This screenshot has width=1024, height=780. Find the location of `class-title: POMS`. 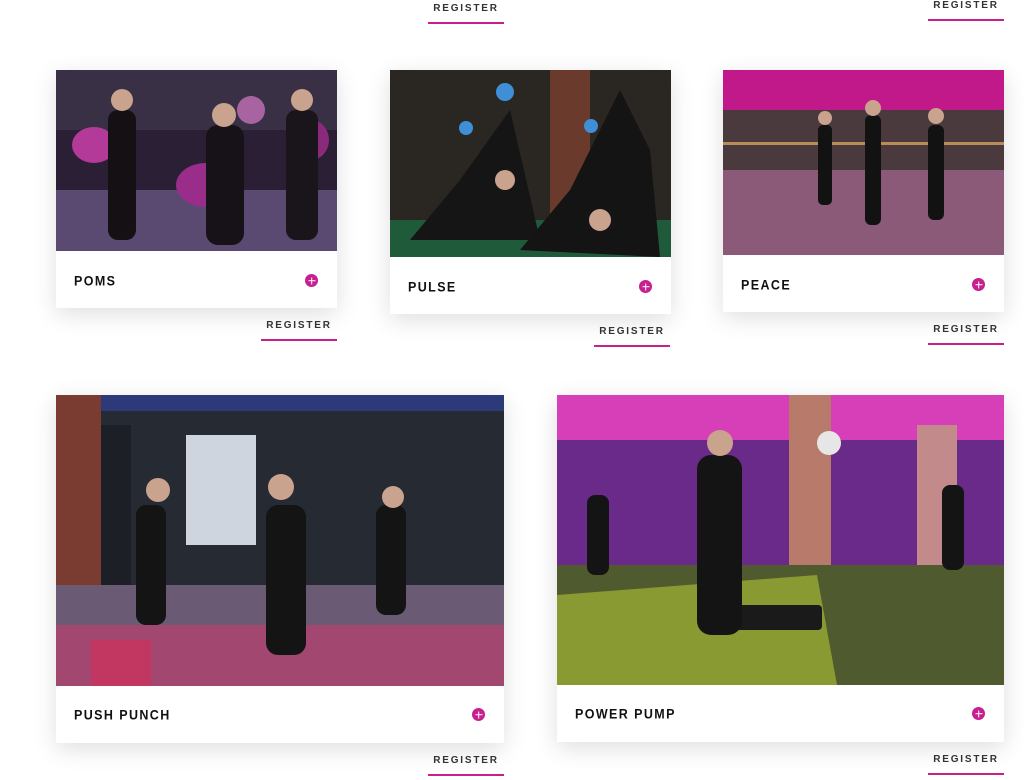

class-title: POMS is located at coordinates (95, 281).